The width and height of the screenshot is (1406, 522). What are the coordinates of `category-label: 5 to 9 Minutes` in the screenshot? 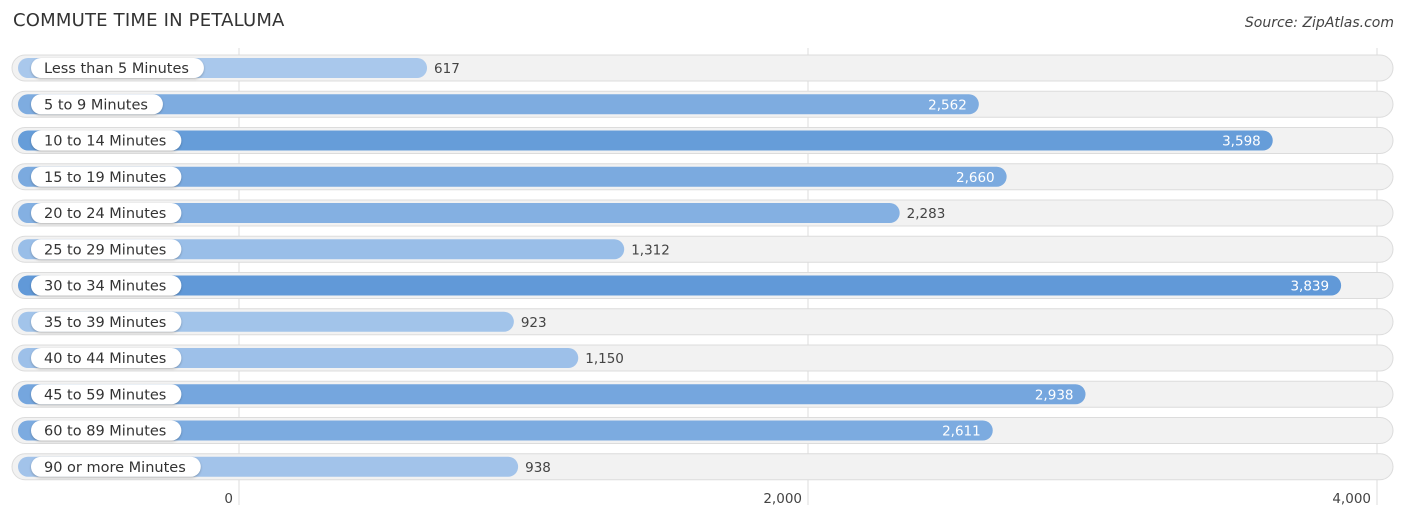 It's located at (96, 105).